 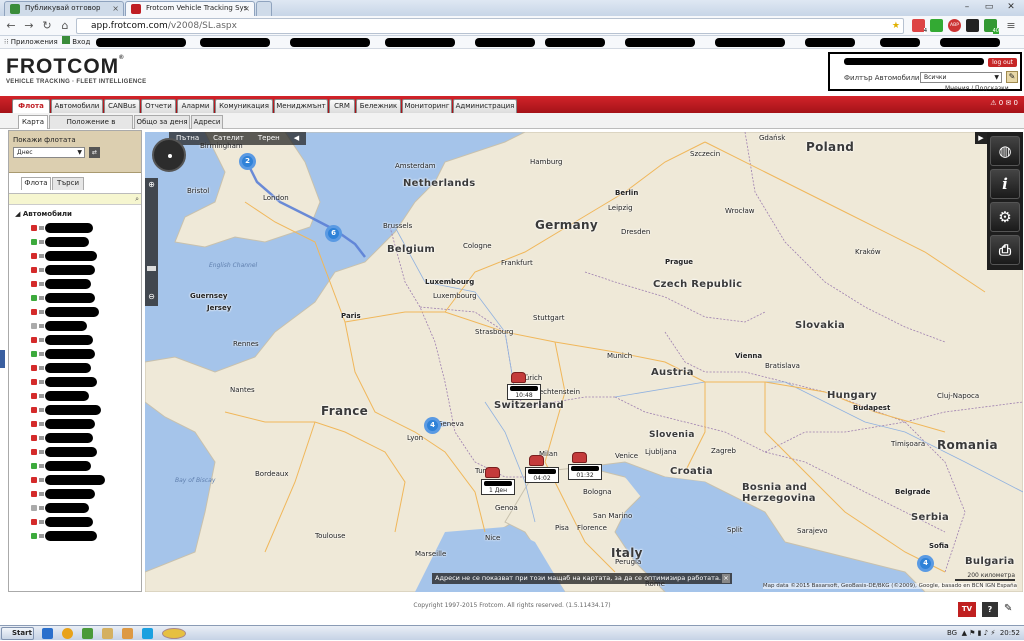 I want to click on refresh-icon: ⇄, so click(x=94, y=152).